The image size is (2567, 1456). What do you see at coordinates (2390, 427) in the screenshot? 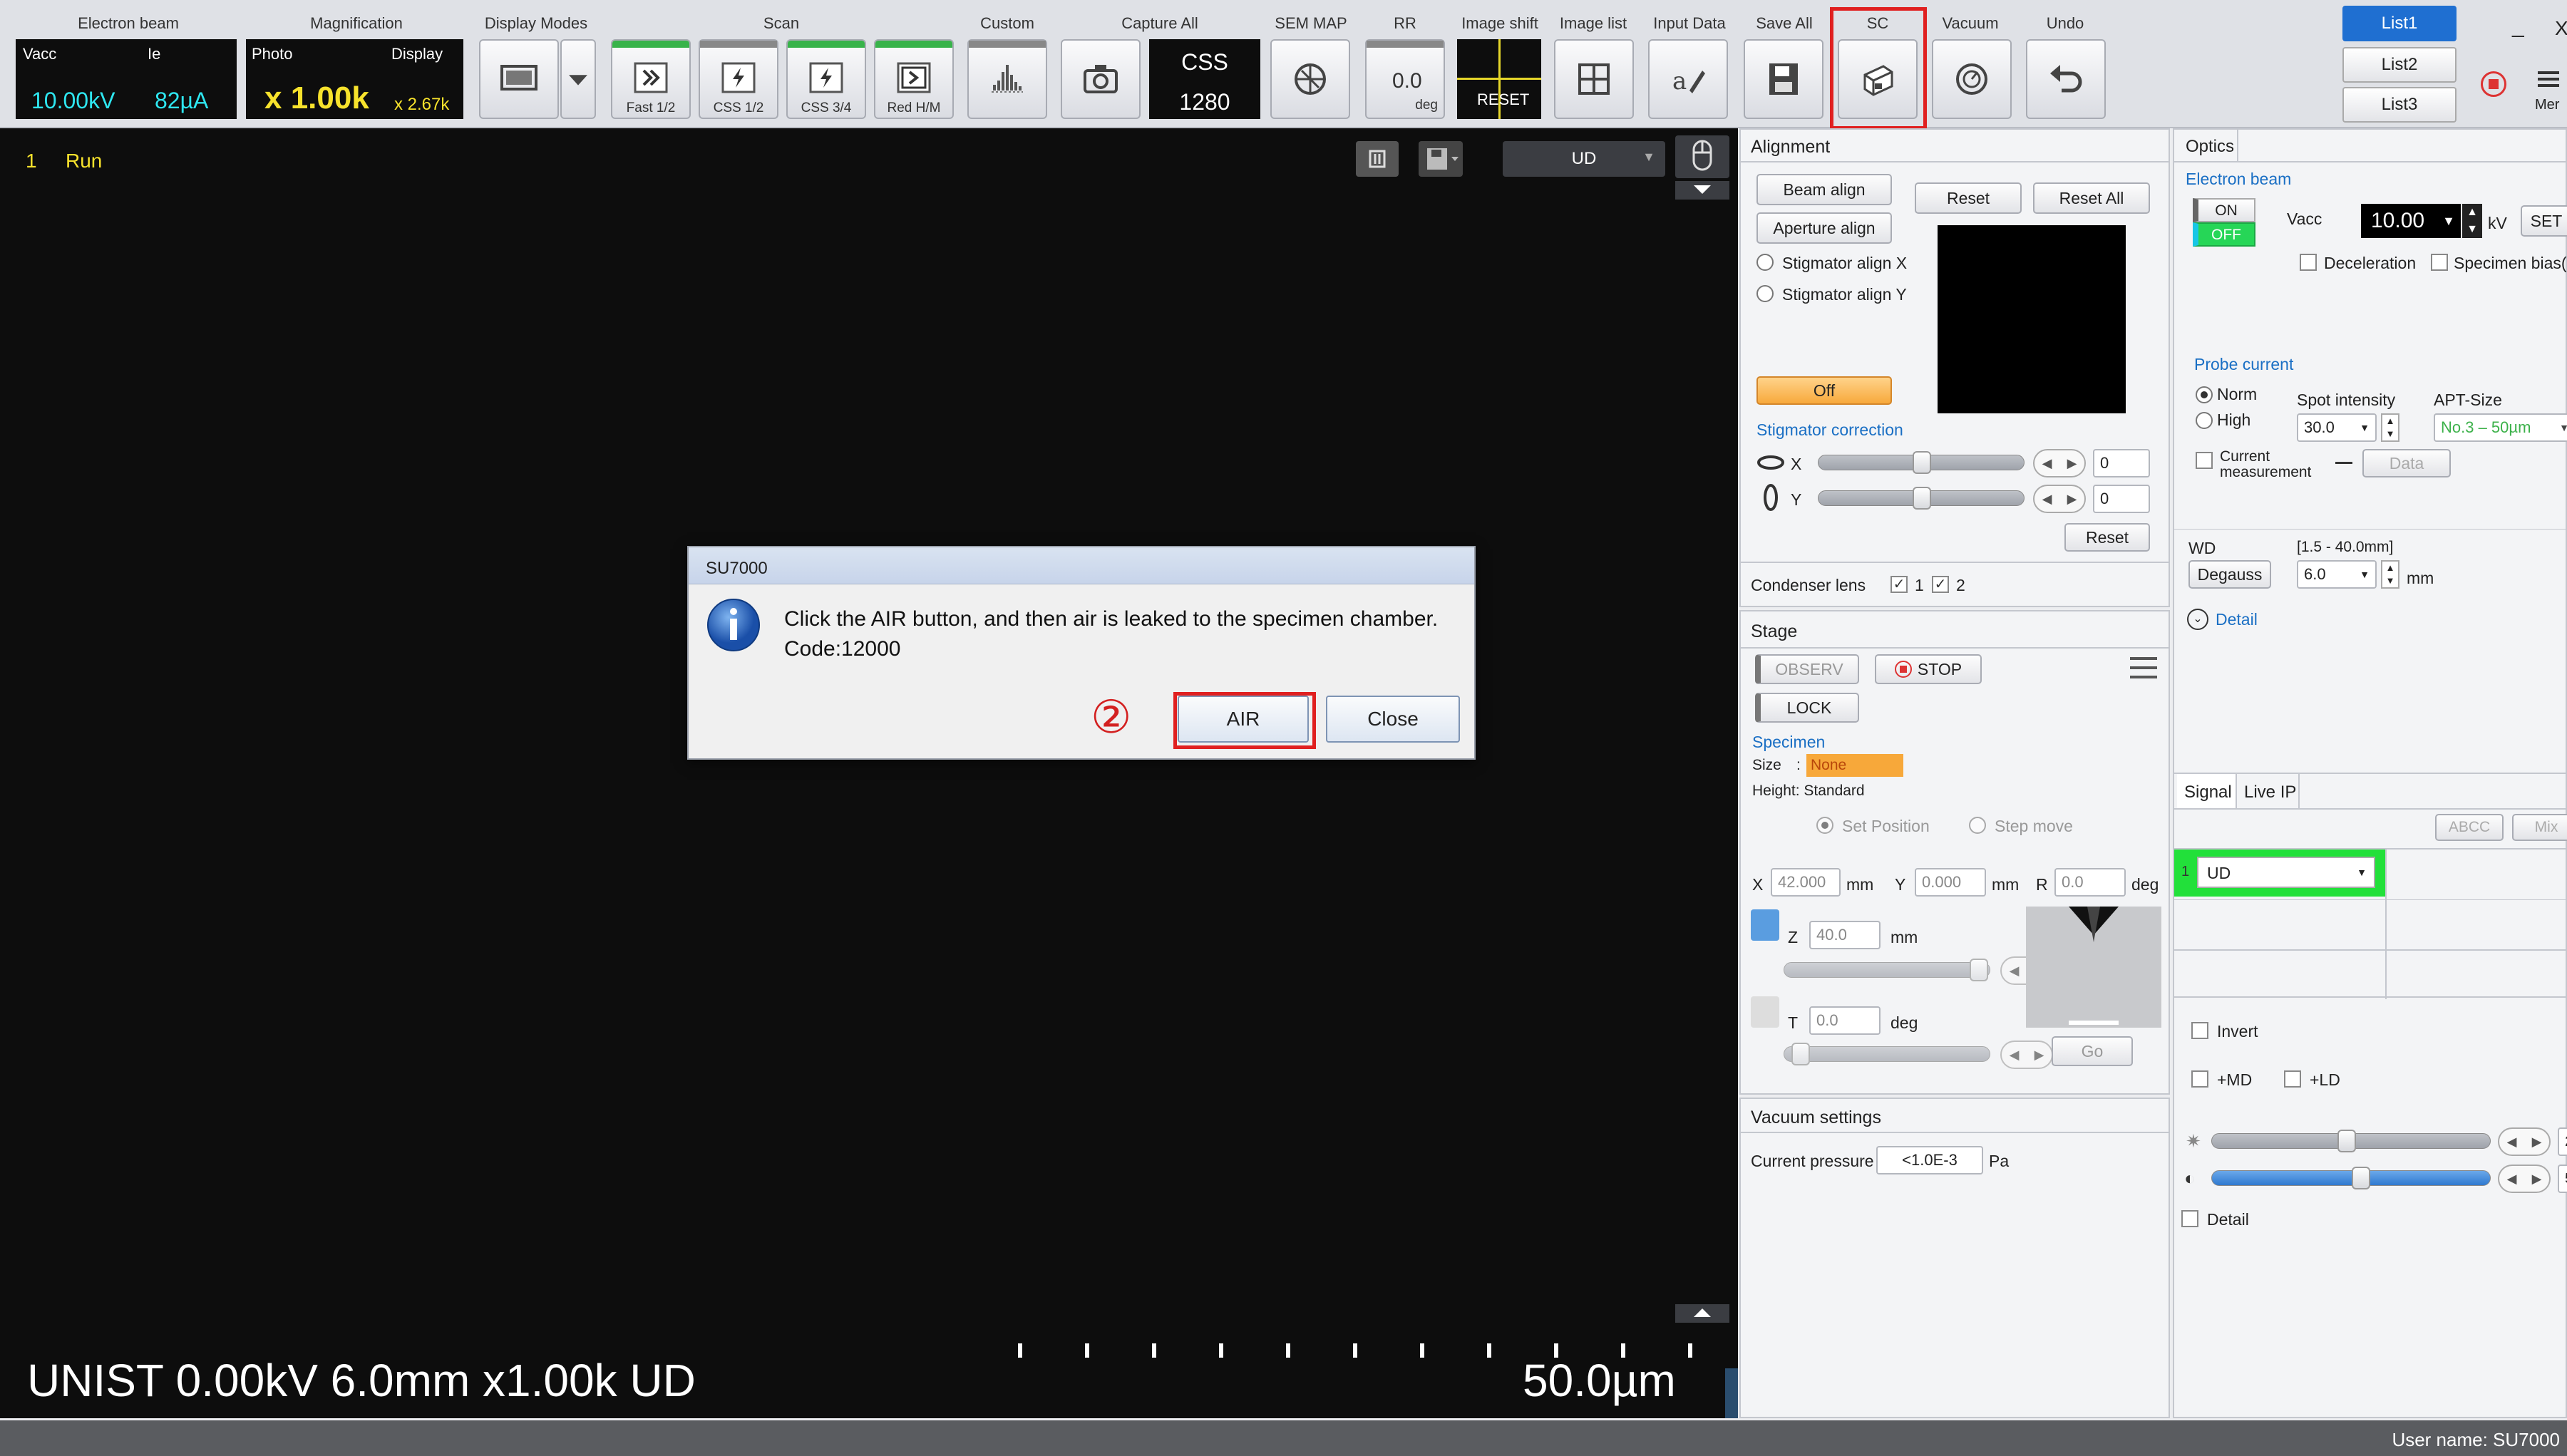
I see `spot-intensity-spinner: ▲ ▼` at bounding box center [2390, 427].